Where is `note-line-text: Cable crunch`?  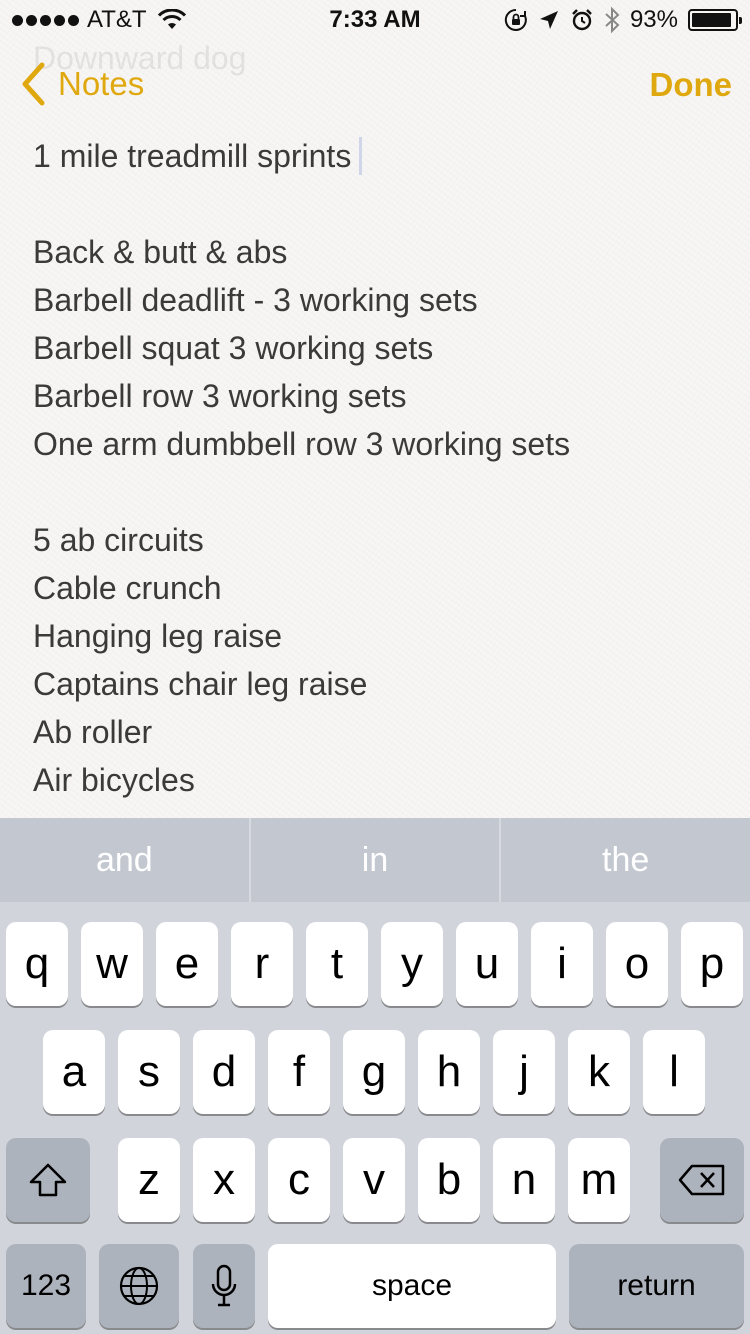 note-line-text: Cable crunch is located at coordinates (127, 588).